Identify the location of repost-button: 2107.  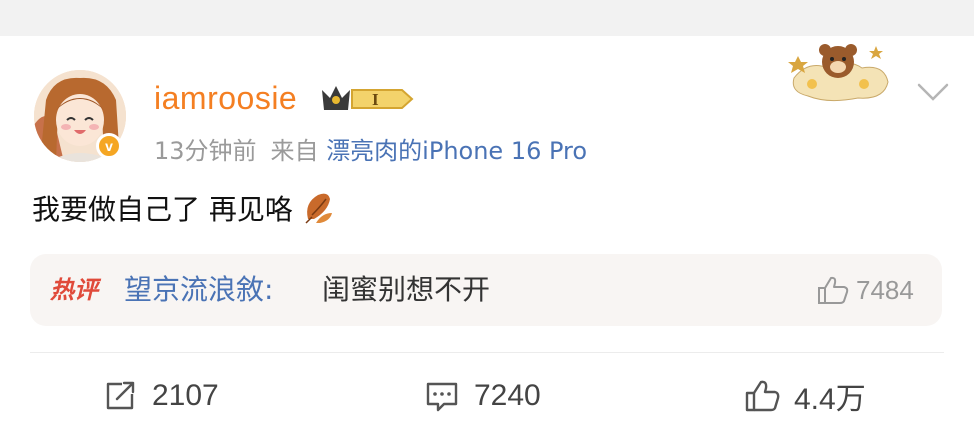
(160, 396).